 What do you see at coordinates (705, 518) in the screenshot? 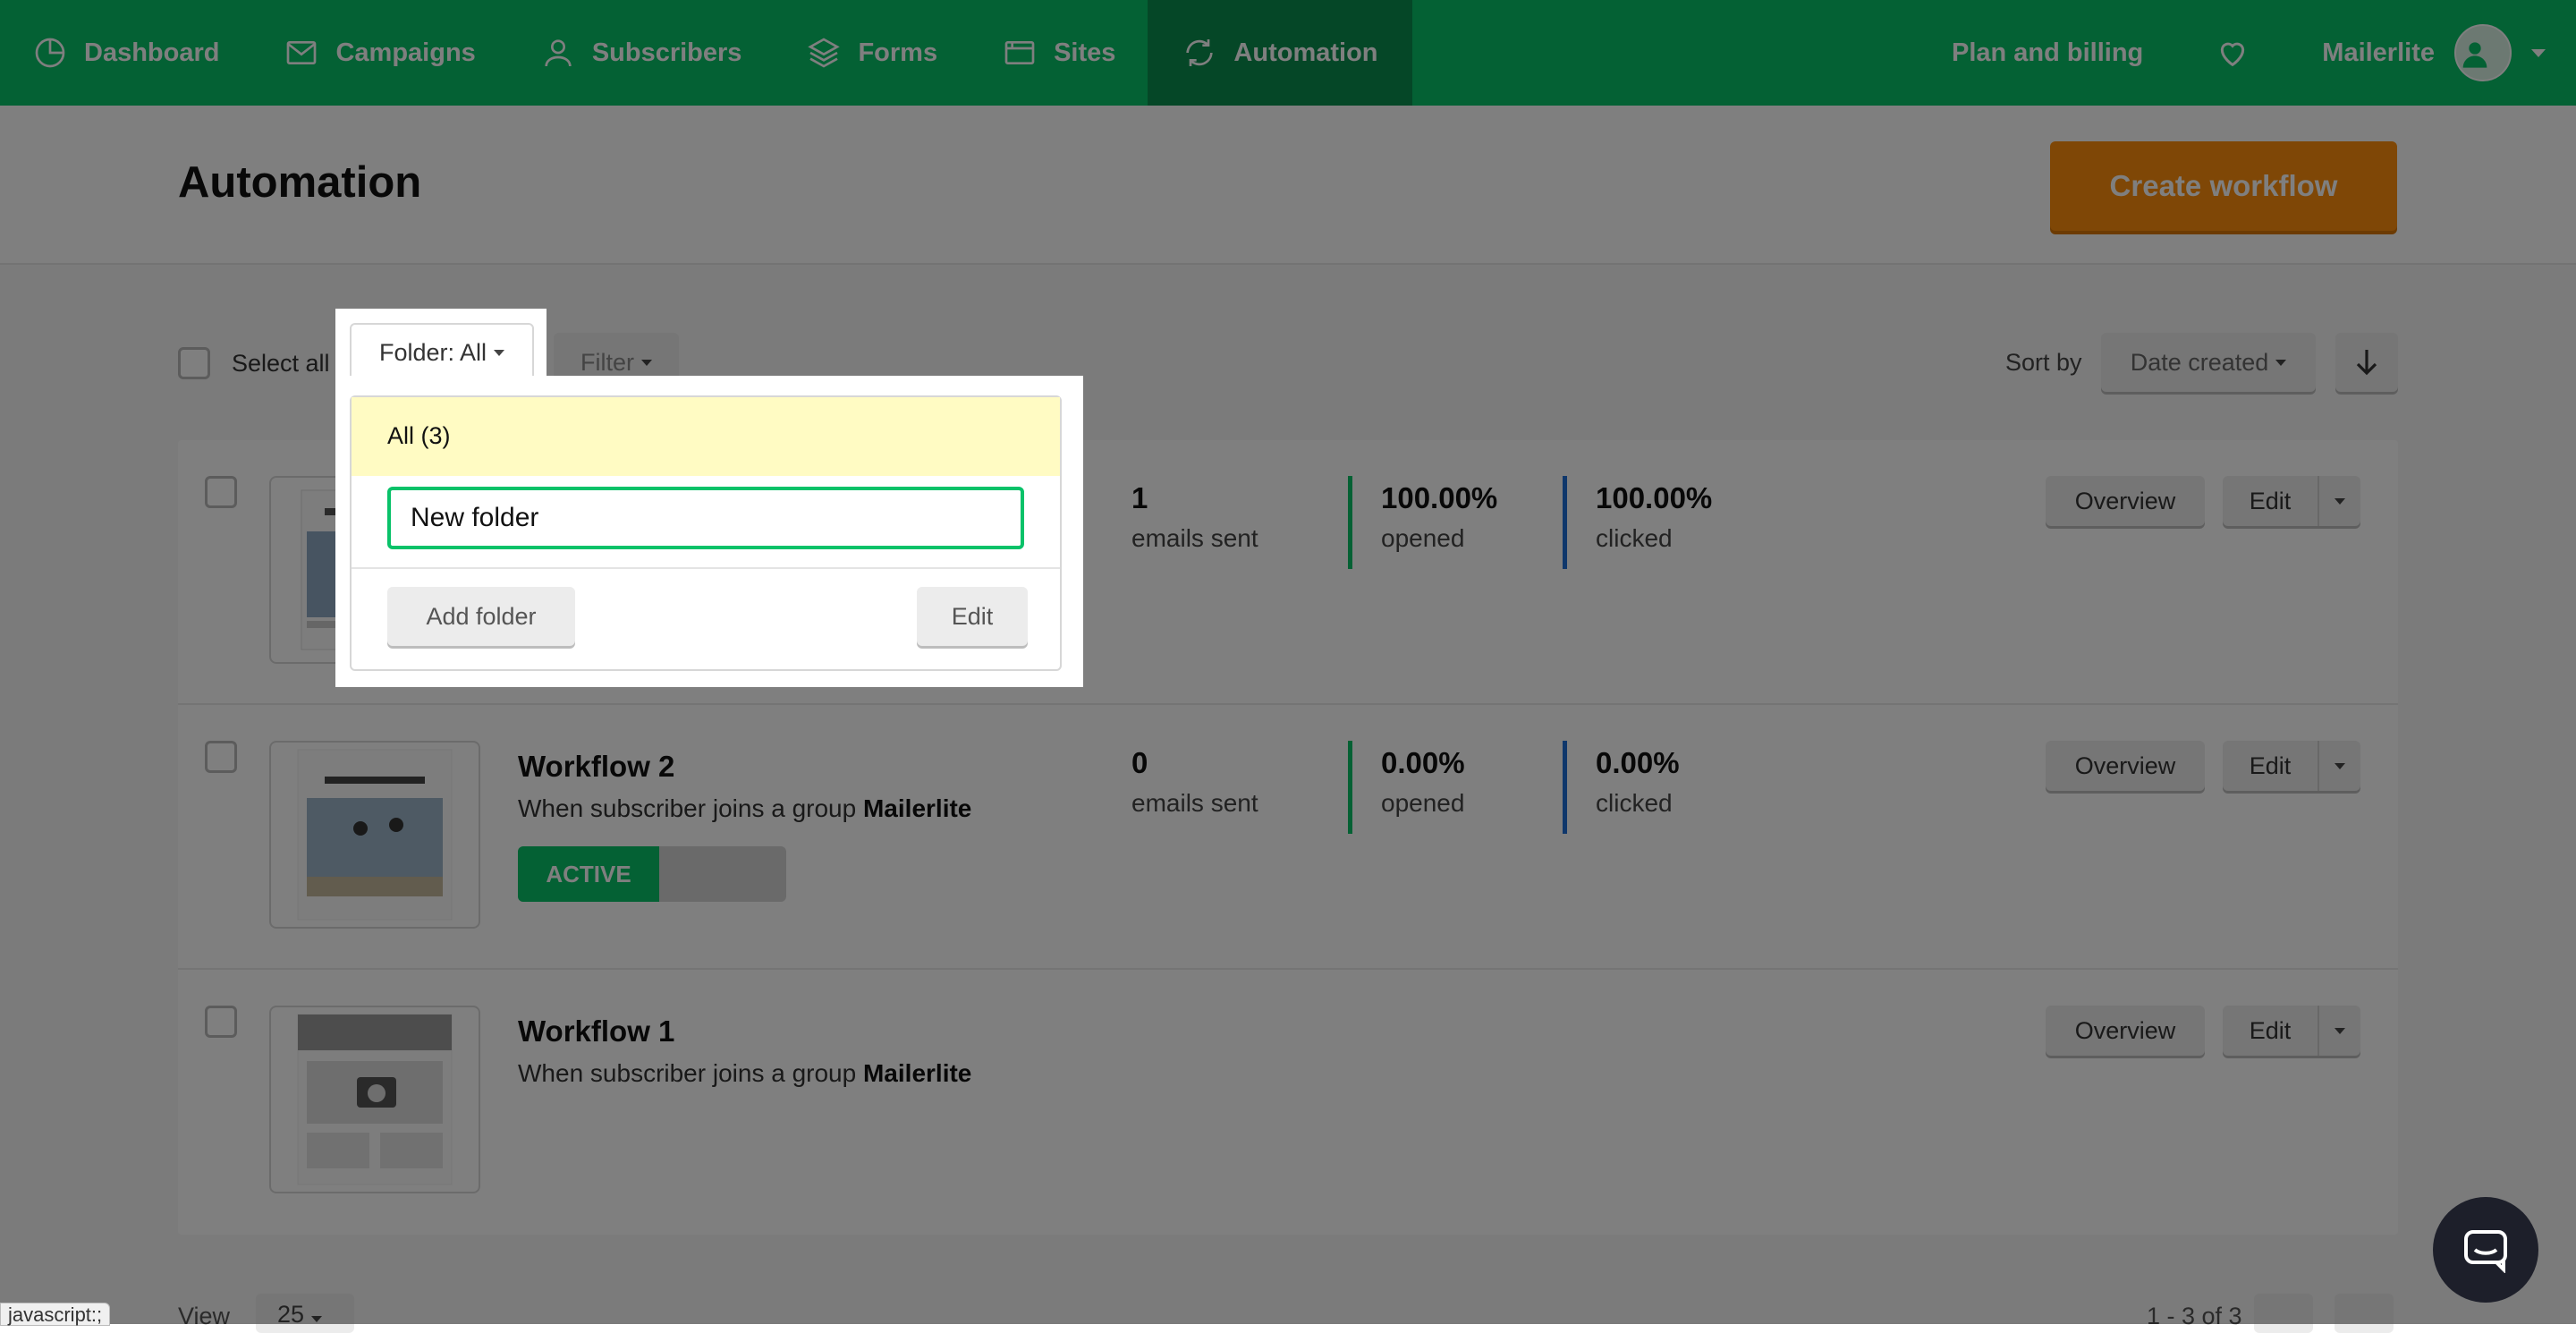
I see `new-folder-input` at bounding box center [705, 518].